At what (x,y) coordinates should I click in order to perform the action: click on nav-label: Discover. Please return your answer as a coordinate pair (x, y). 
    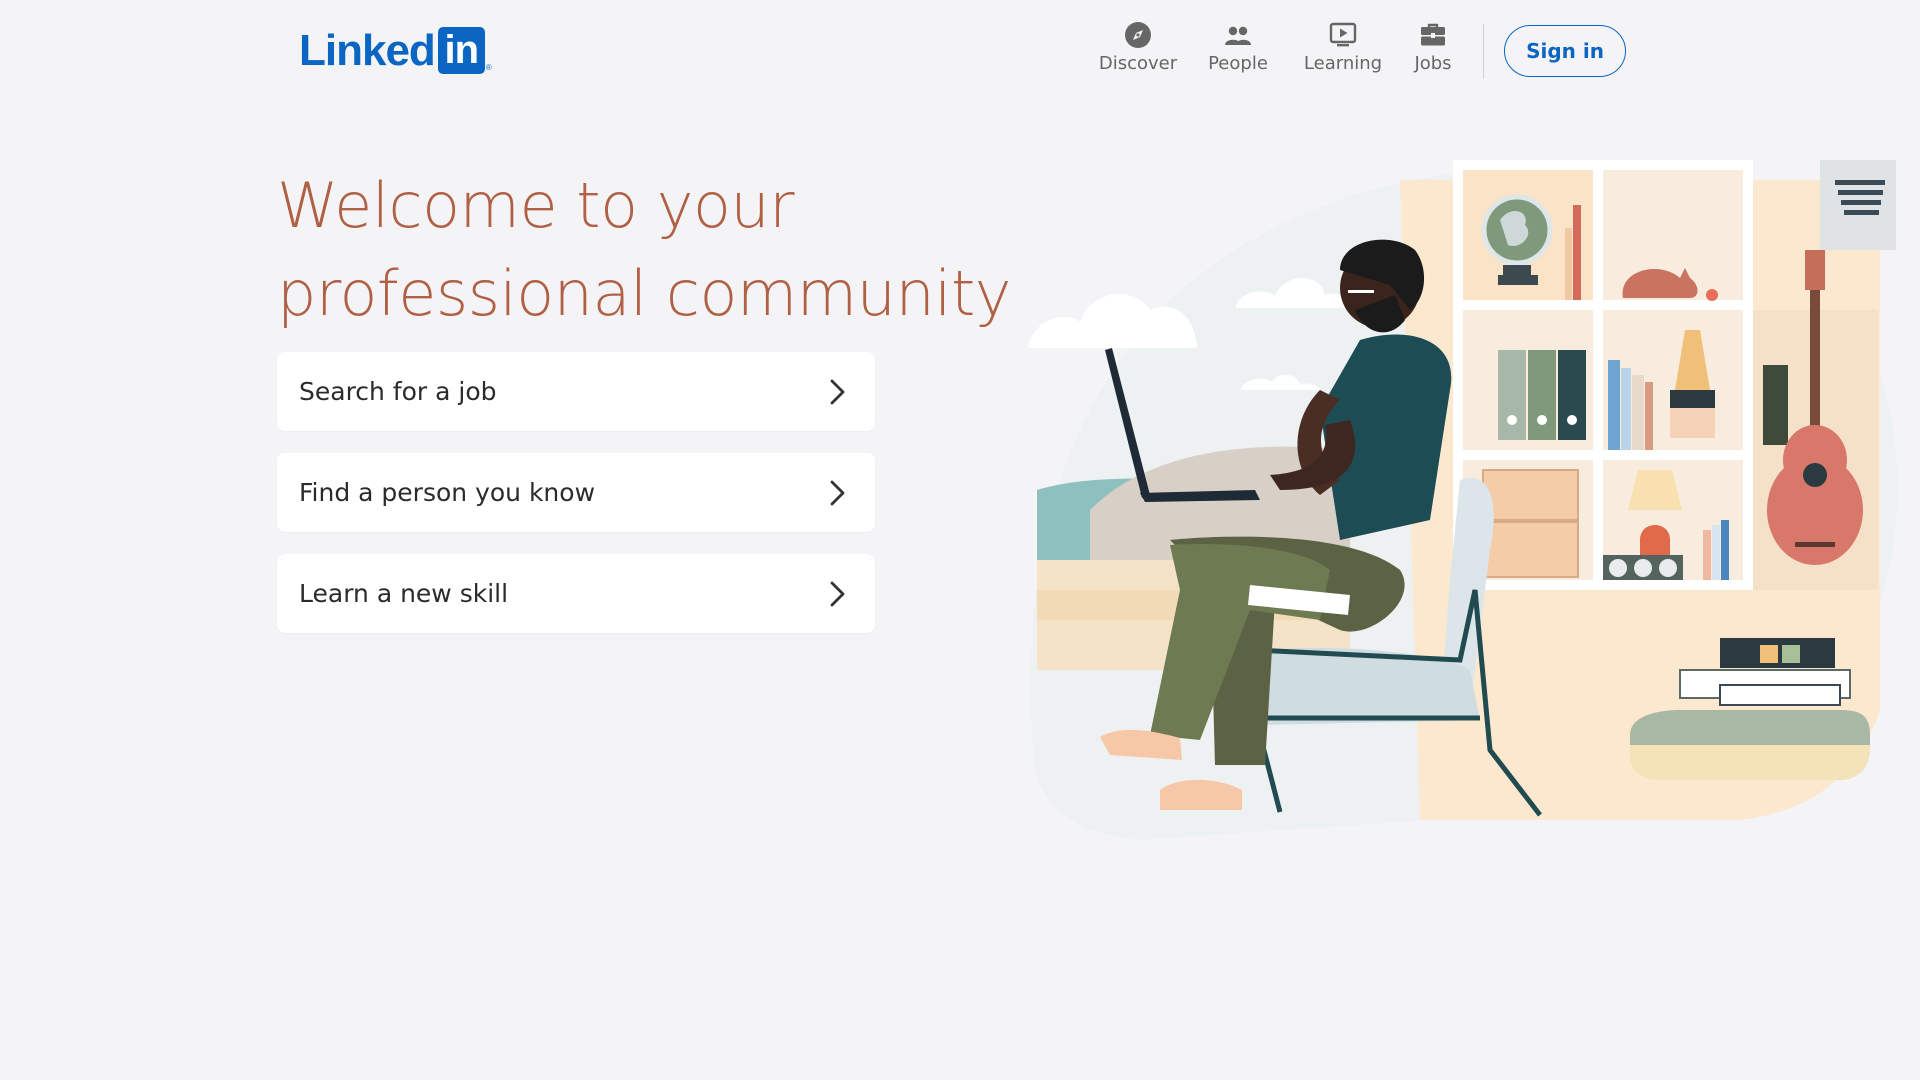
    Looking at the image, I should click on (1138, 63).